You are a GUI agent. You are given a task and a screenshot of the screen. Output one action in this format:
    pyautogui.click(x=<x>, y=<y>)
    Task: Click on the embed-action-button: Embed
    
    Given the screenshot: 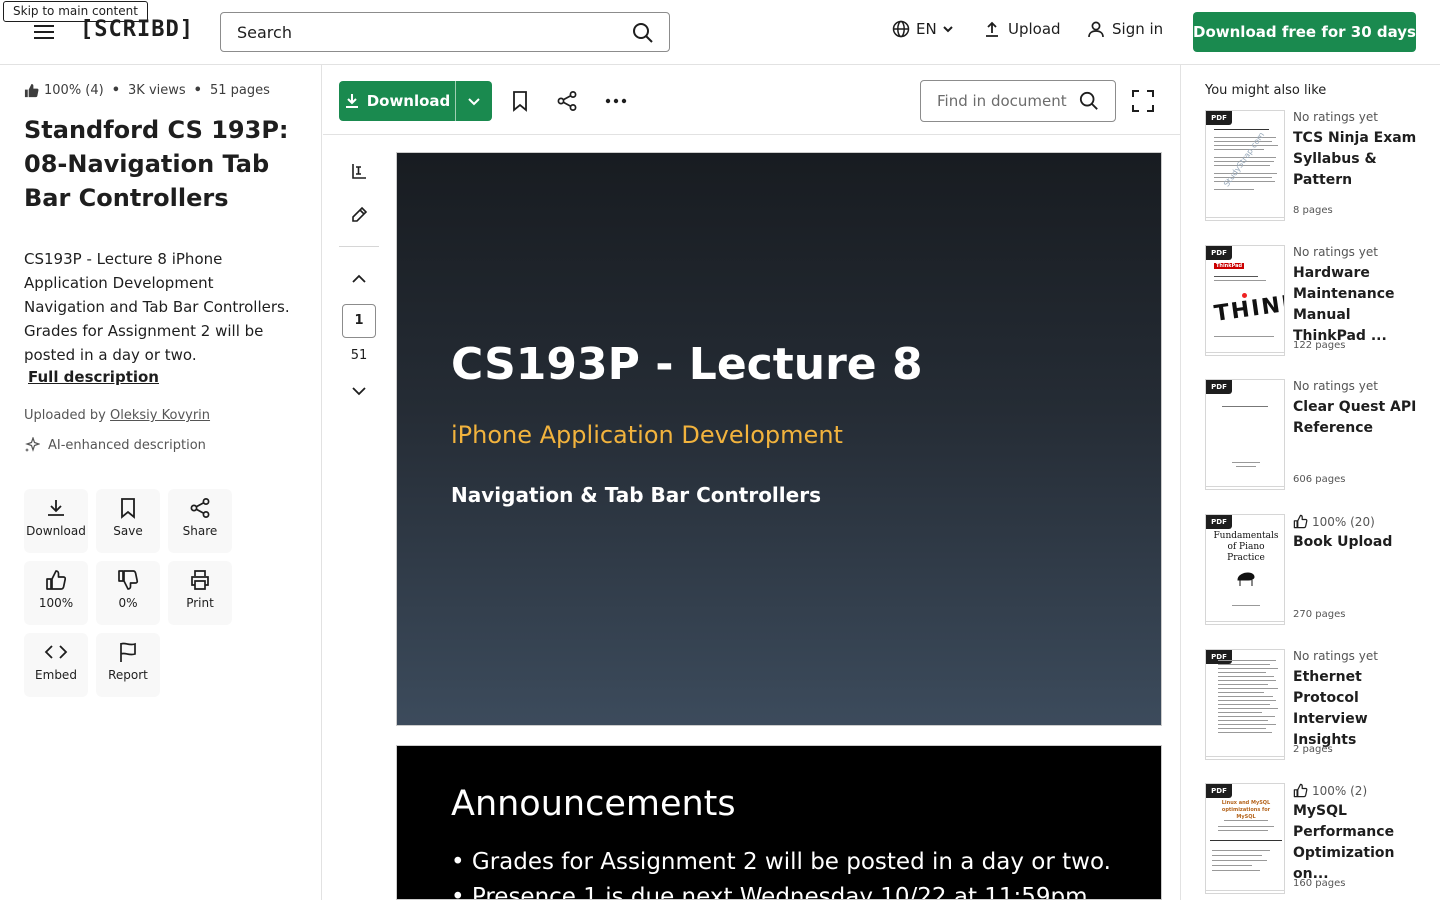 What is the action you would take?
    pyautogui.click(x=56, y=665)
    